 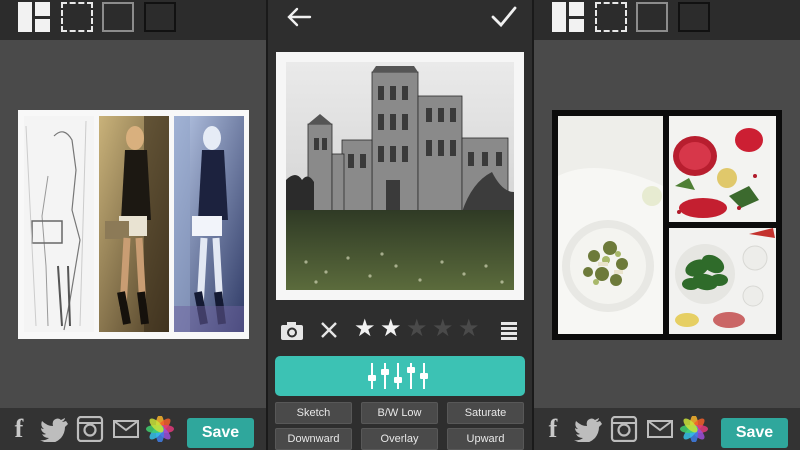 I want to click on herbs-photo, so click(x=722, y=281).